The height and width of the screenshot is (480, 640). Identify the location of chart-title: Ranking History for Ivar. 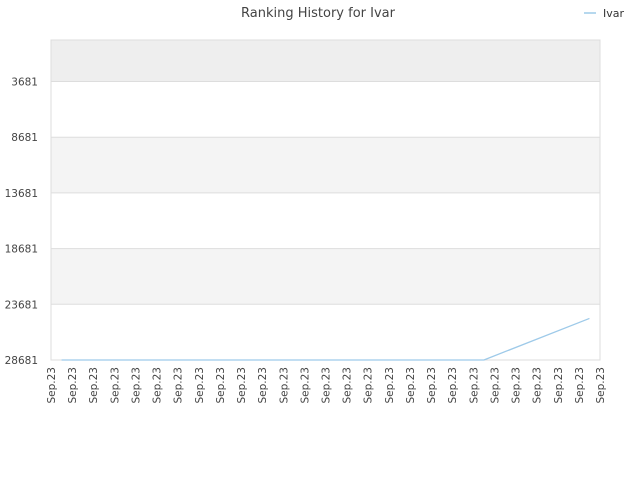
(318, 13).